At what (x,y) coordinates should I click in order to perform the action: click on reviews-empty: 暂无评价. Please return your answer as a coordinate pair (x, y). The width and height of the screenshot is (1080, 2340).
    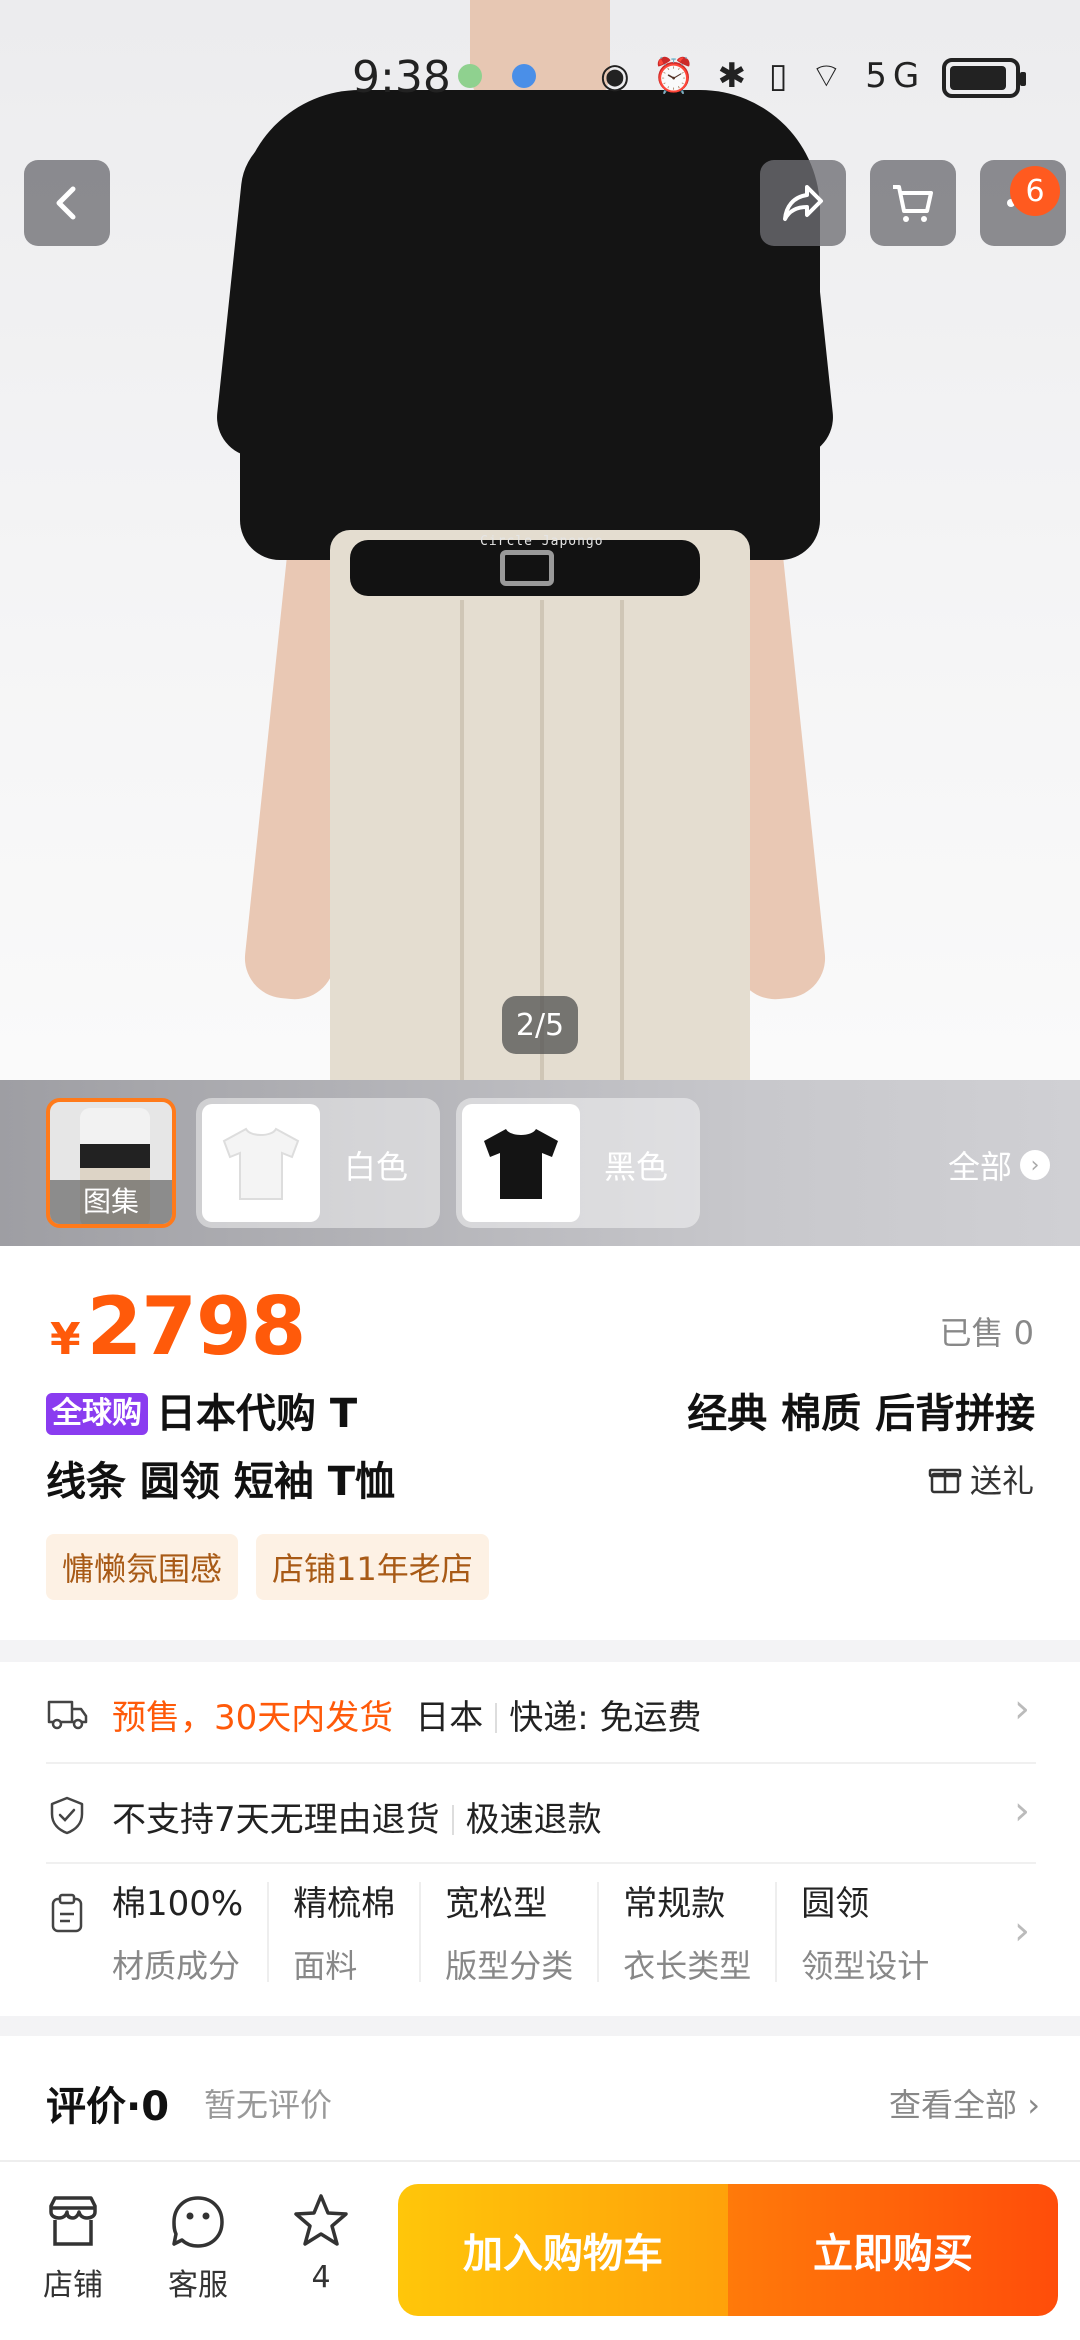
    Looking at the image, I should click on (268, 2105).